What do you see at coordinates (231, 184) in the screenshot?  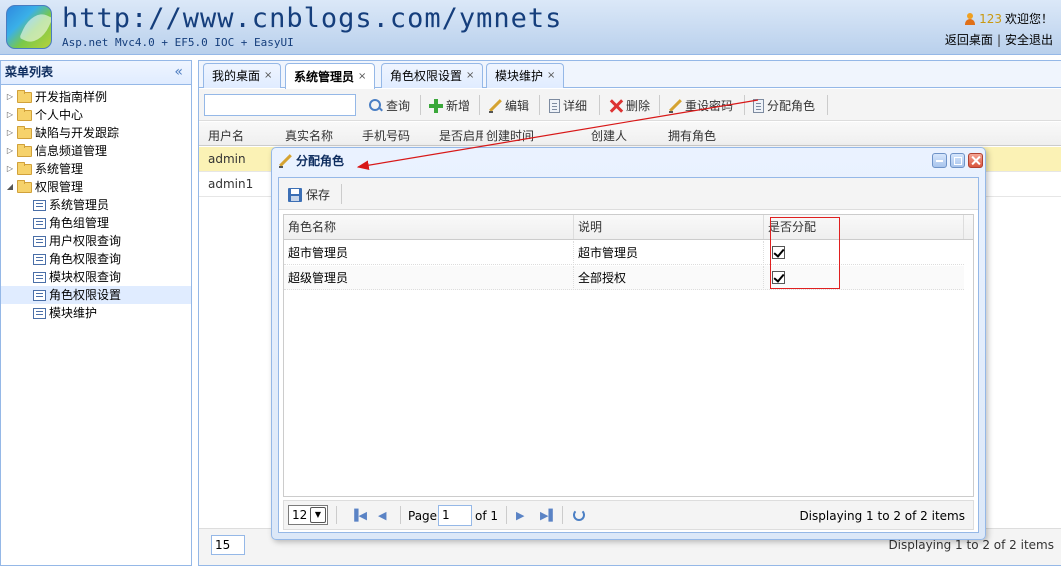 I see `cell-username: admin1` at bounding box center [231, 184].